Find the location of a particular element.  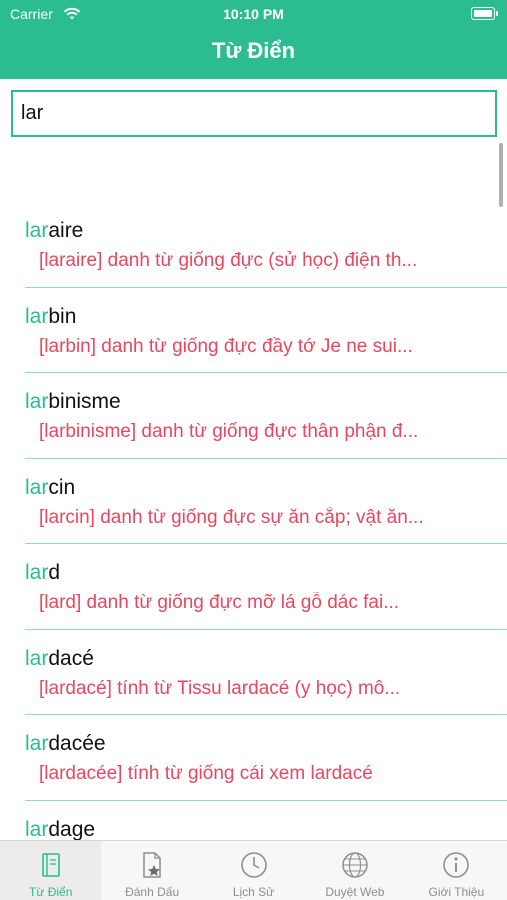

page-title: Từ Điển is located at coordinates (253, 50).